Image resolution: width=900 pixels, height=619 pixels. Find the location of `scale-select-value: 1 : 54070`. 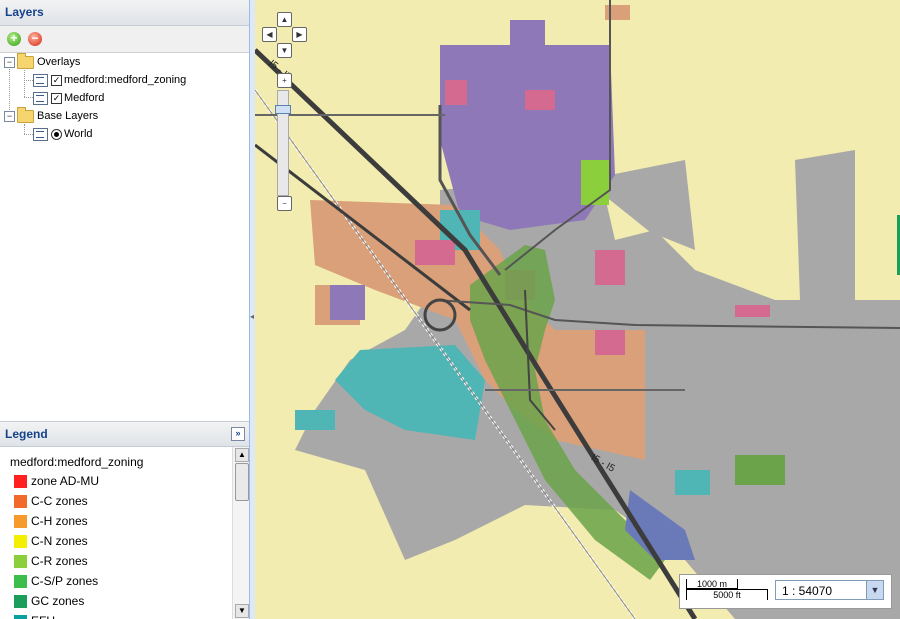

scale-select-value: 1 : 54070 is located at coordinates (807, 591).